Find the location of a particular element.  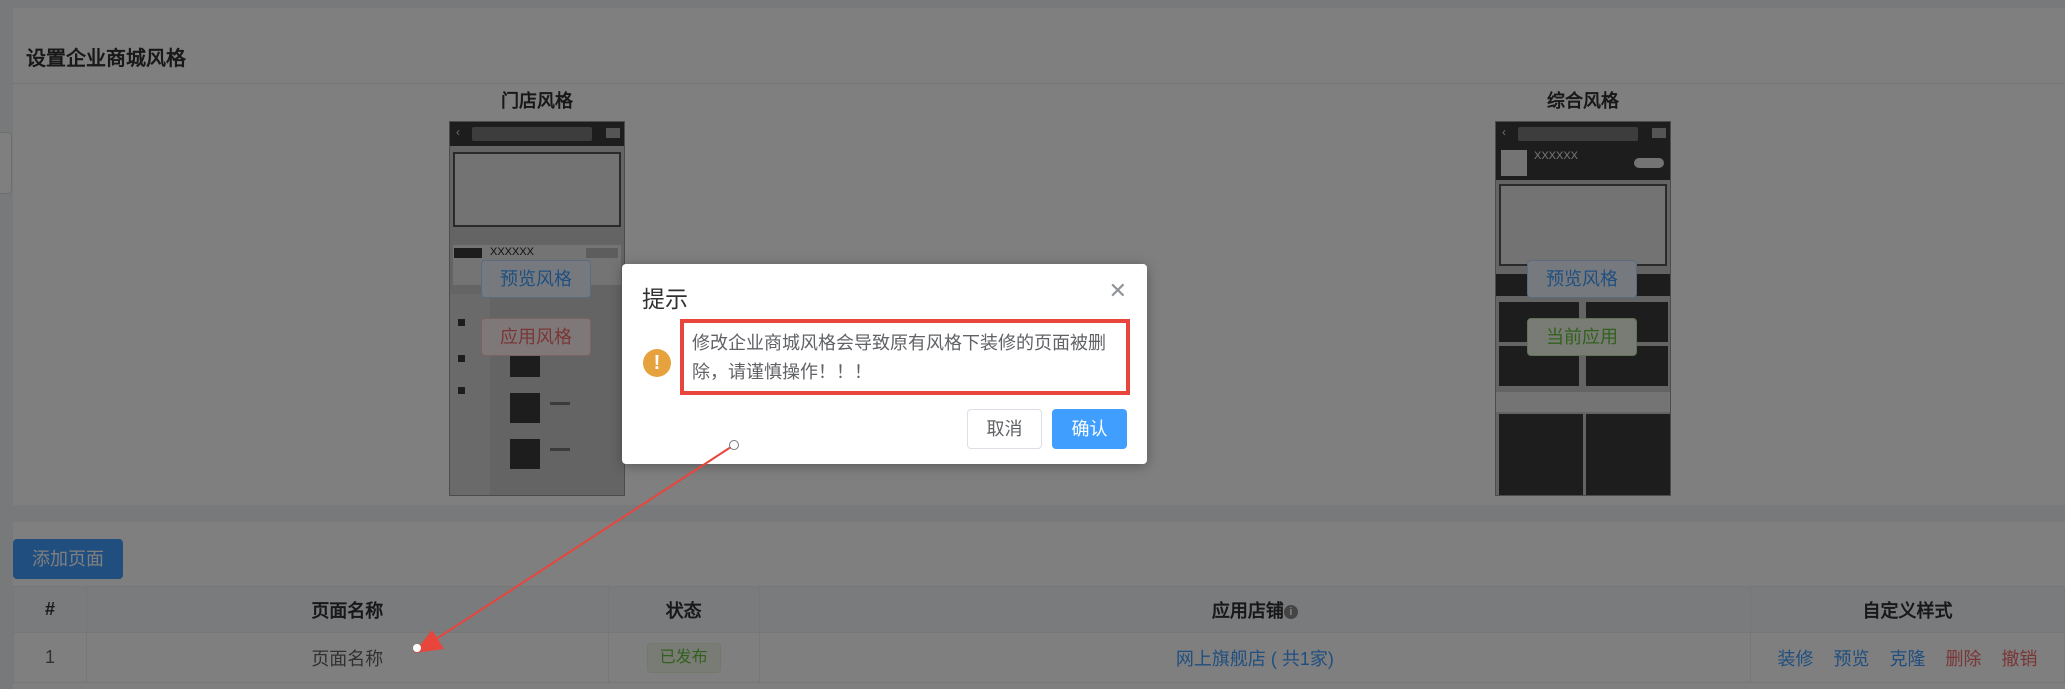

close-icon: ✕ is located at coordinates (1118, 291).